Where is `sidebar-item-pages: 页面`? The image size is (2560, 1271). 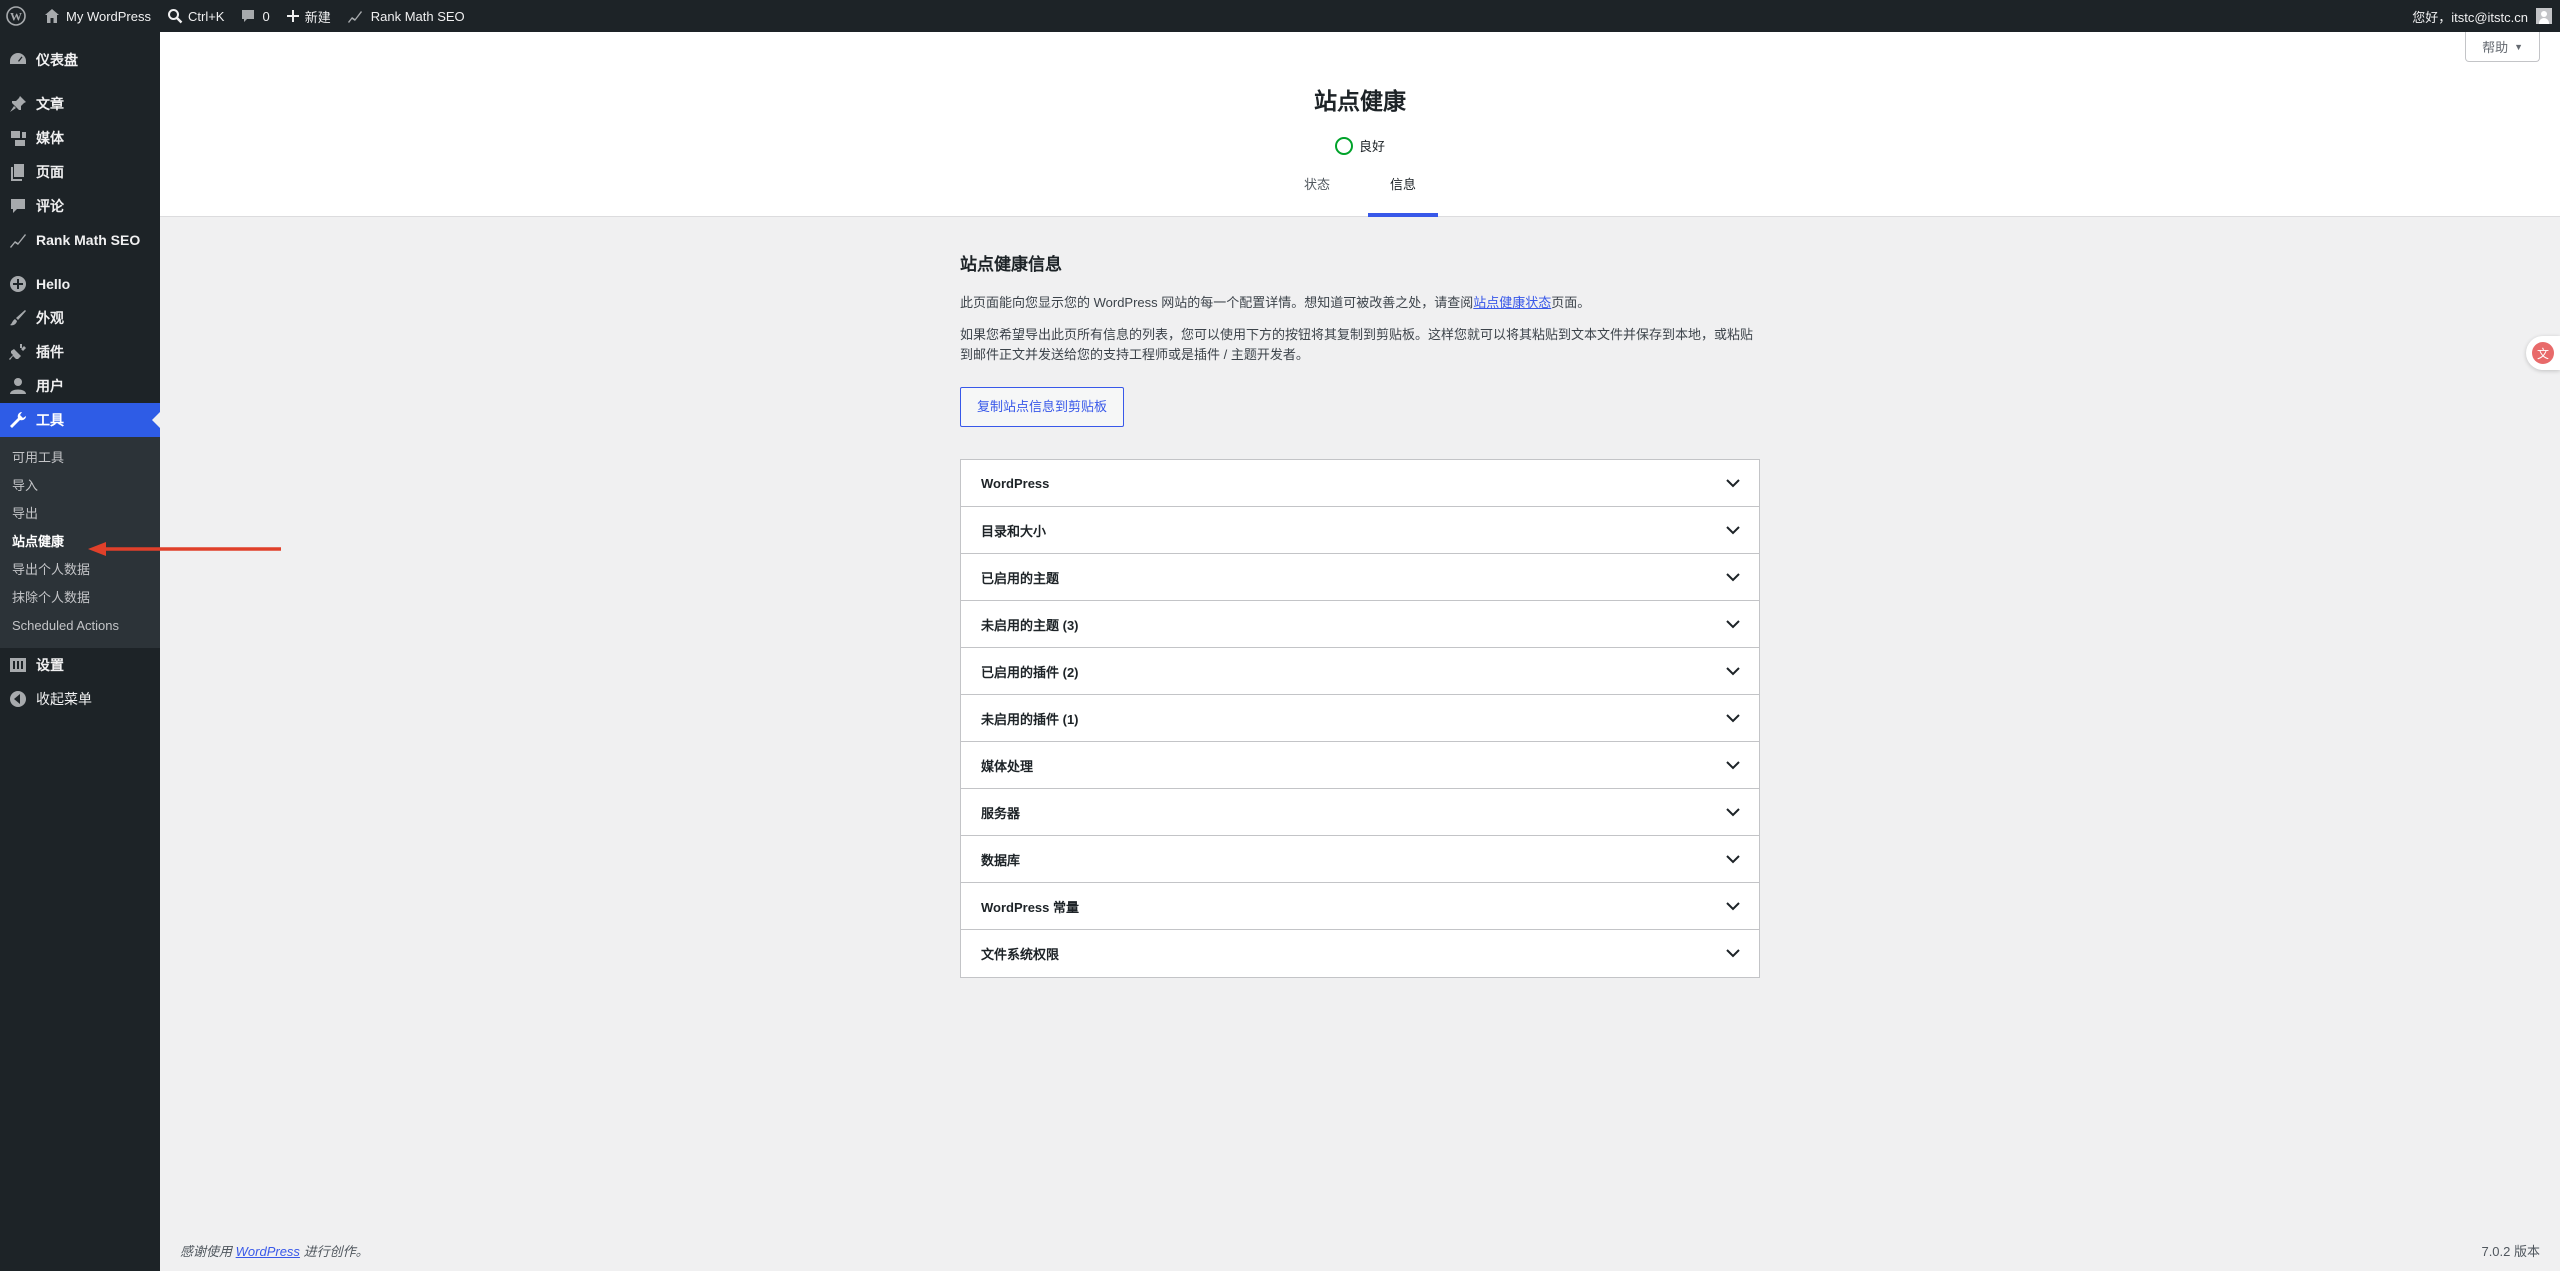 sidebar-item-pages: 页面 is located at coordinates (80, 172).